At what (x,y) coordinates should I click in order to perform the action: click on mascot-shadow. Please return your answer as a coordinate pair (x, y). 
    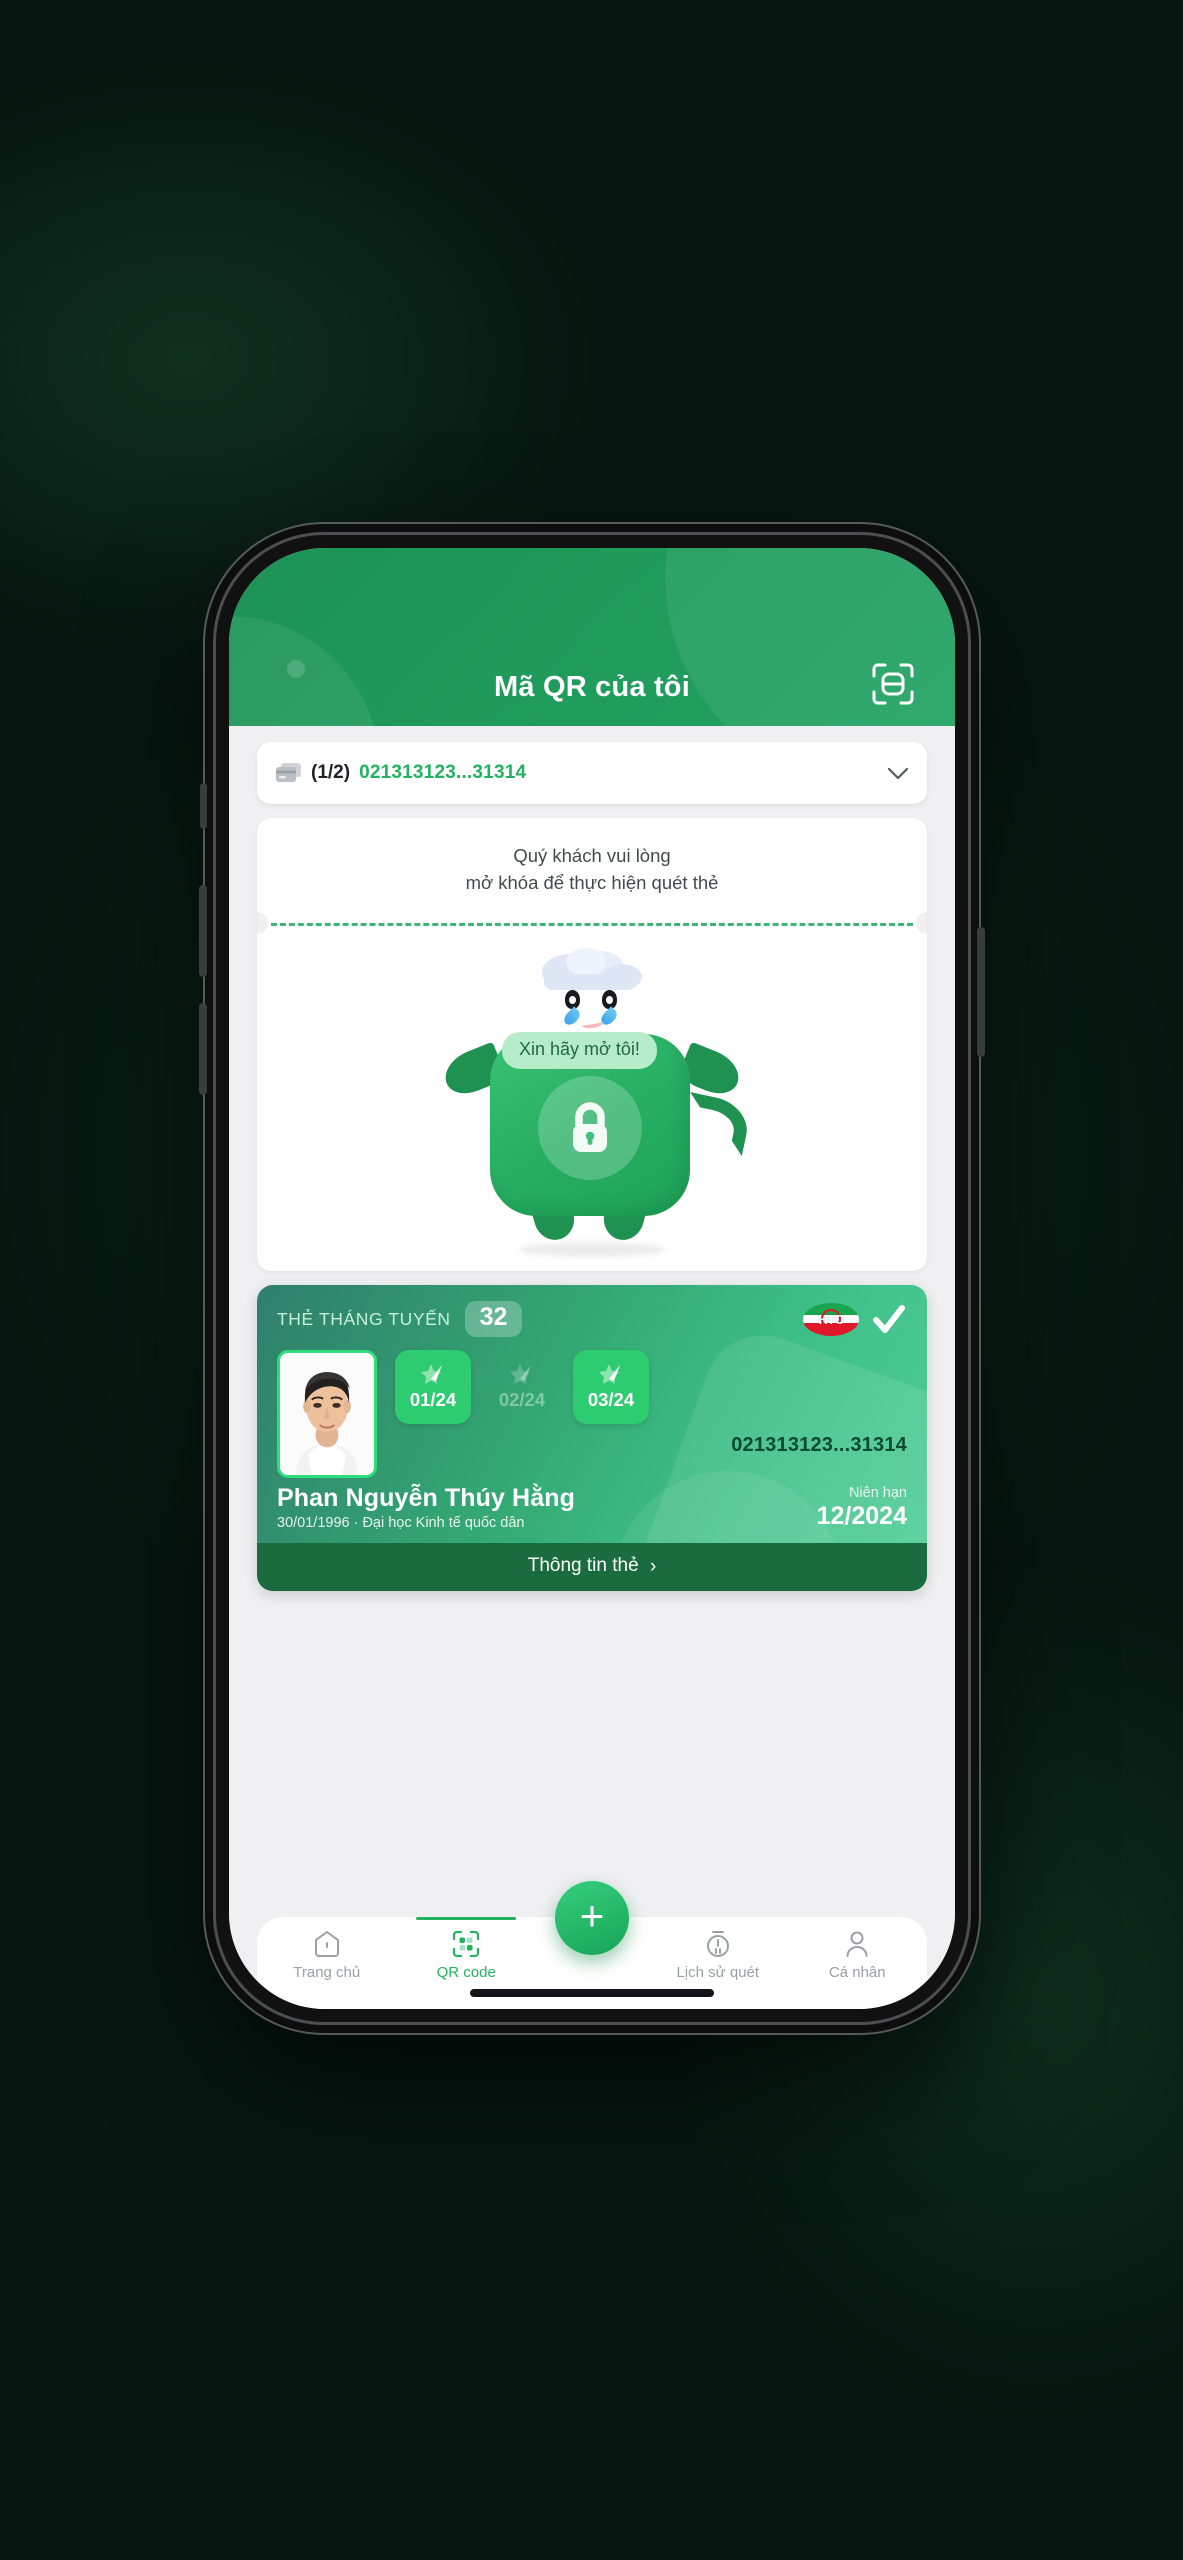
    Looking at the image, I should click on (592, 1249).